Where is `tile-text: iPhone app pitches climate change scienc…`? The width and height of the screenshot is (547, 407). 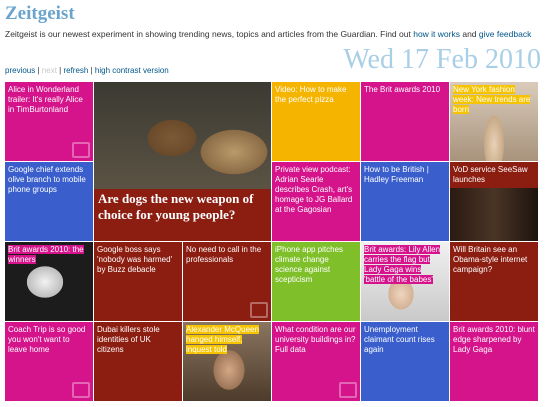
tile-text: iPhone app pitches climate change scienc… is located at coordinates (309, 264).